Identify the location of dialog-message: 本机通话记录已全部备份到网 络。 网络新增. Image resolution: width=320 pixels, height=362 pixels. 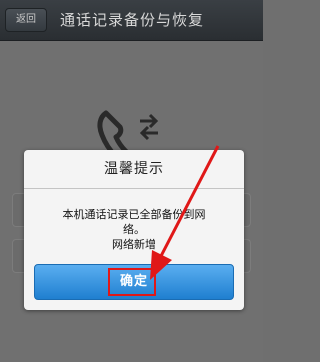
(134, 229).